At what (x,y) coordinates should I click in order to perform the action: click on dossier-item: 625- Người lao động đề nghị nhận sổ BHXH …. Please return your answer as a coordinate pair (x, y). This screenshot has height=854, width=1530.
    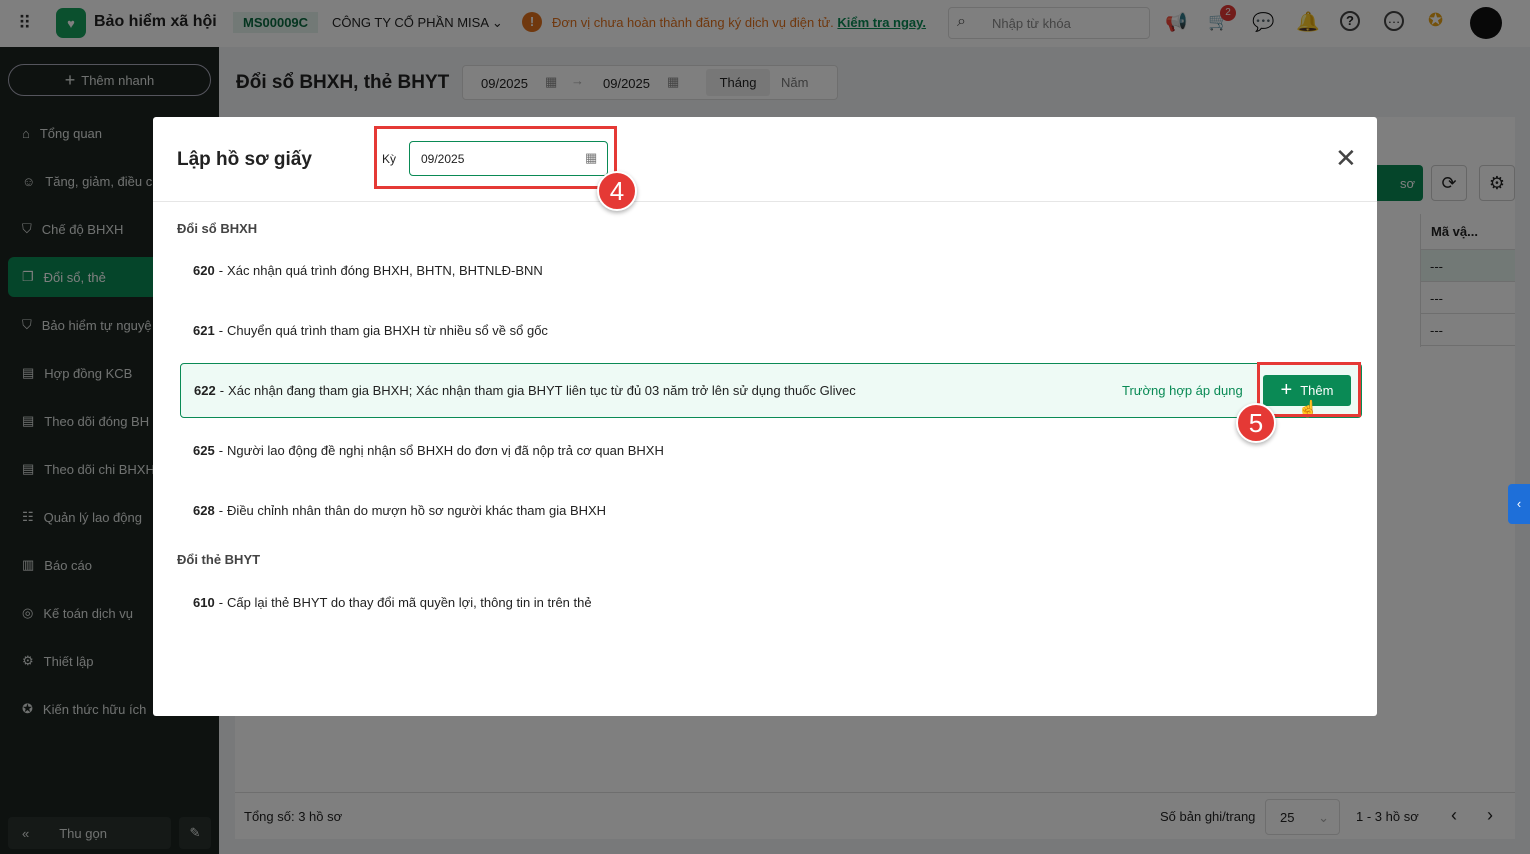
    Looking at the image, I should click on (771, 450).